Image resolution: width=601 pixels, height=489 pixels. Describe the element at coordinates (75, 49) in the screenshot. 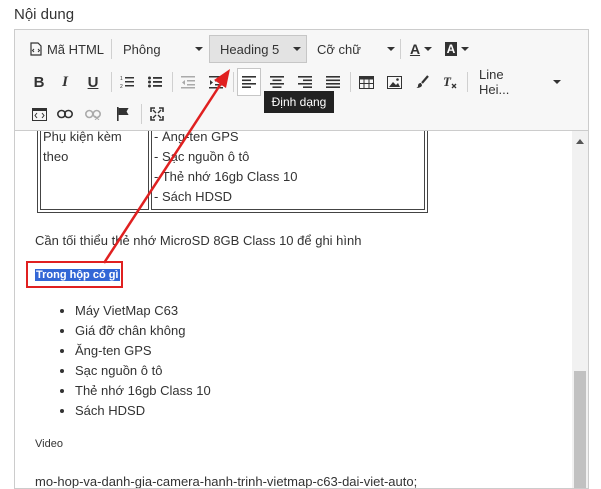

I see `html-source-label: Mã HTML` at that location.